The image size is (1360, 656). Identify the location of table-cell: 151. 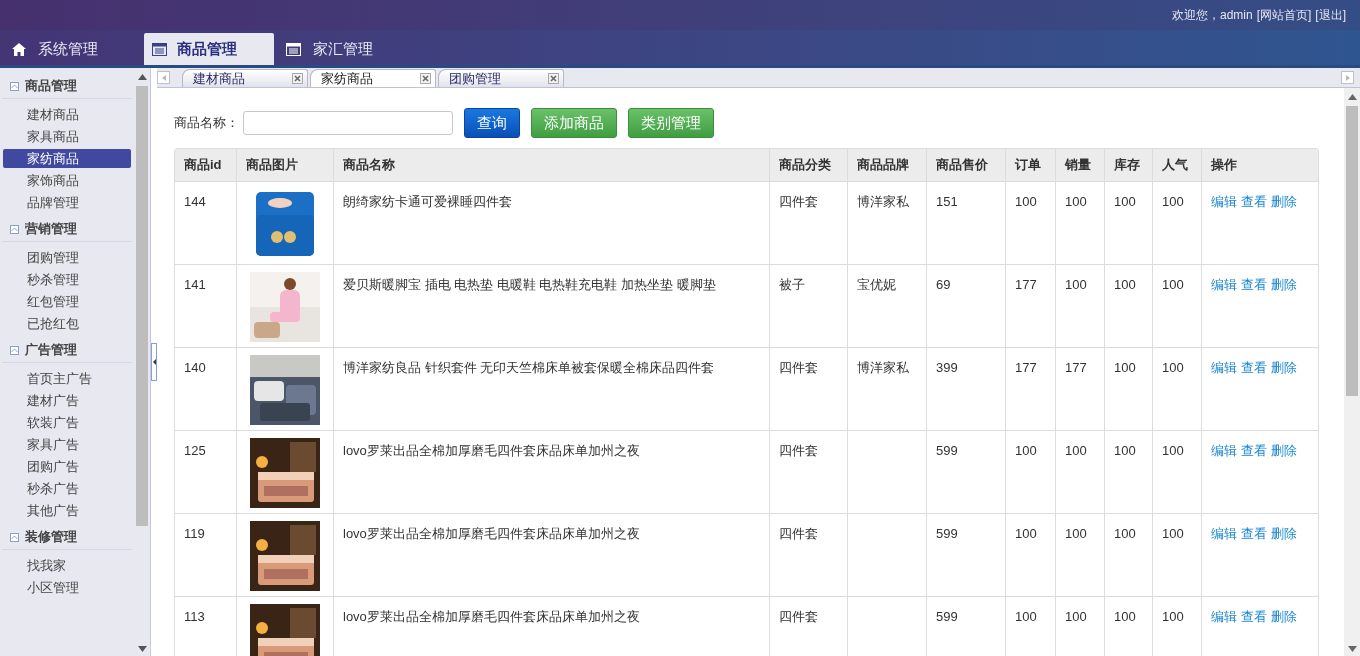
(947, 201).